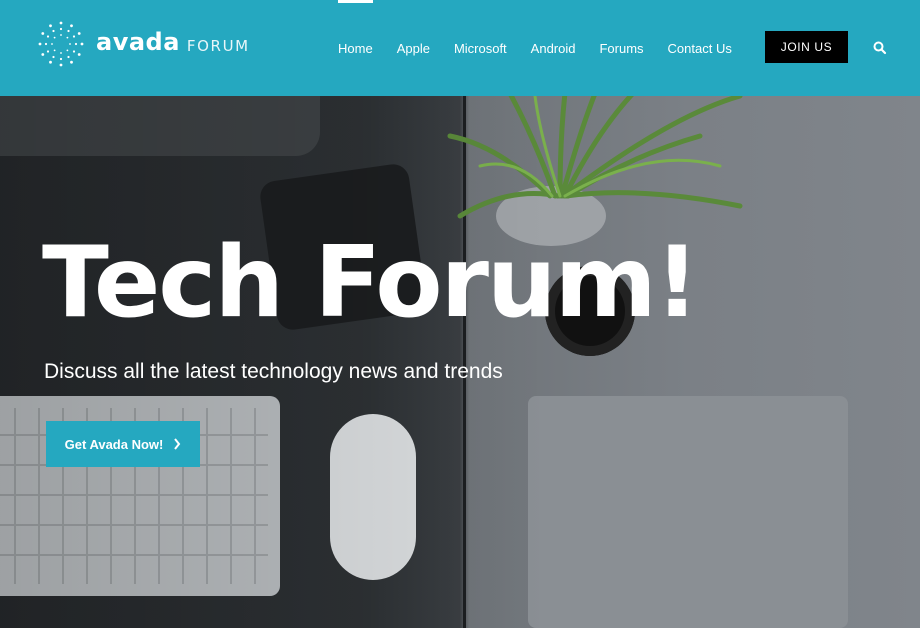 This screenshot has height=628, width=920. Describe the element at coordinates (177, 444) in the screenshot. I see `chevron-right-icon` at that location.